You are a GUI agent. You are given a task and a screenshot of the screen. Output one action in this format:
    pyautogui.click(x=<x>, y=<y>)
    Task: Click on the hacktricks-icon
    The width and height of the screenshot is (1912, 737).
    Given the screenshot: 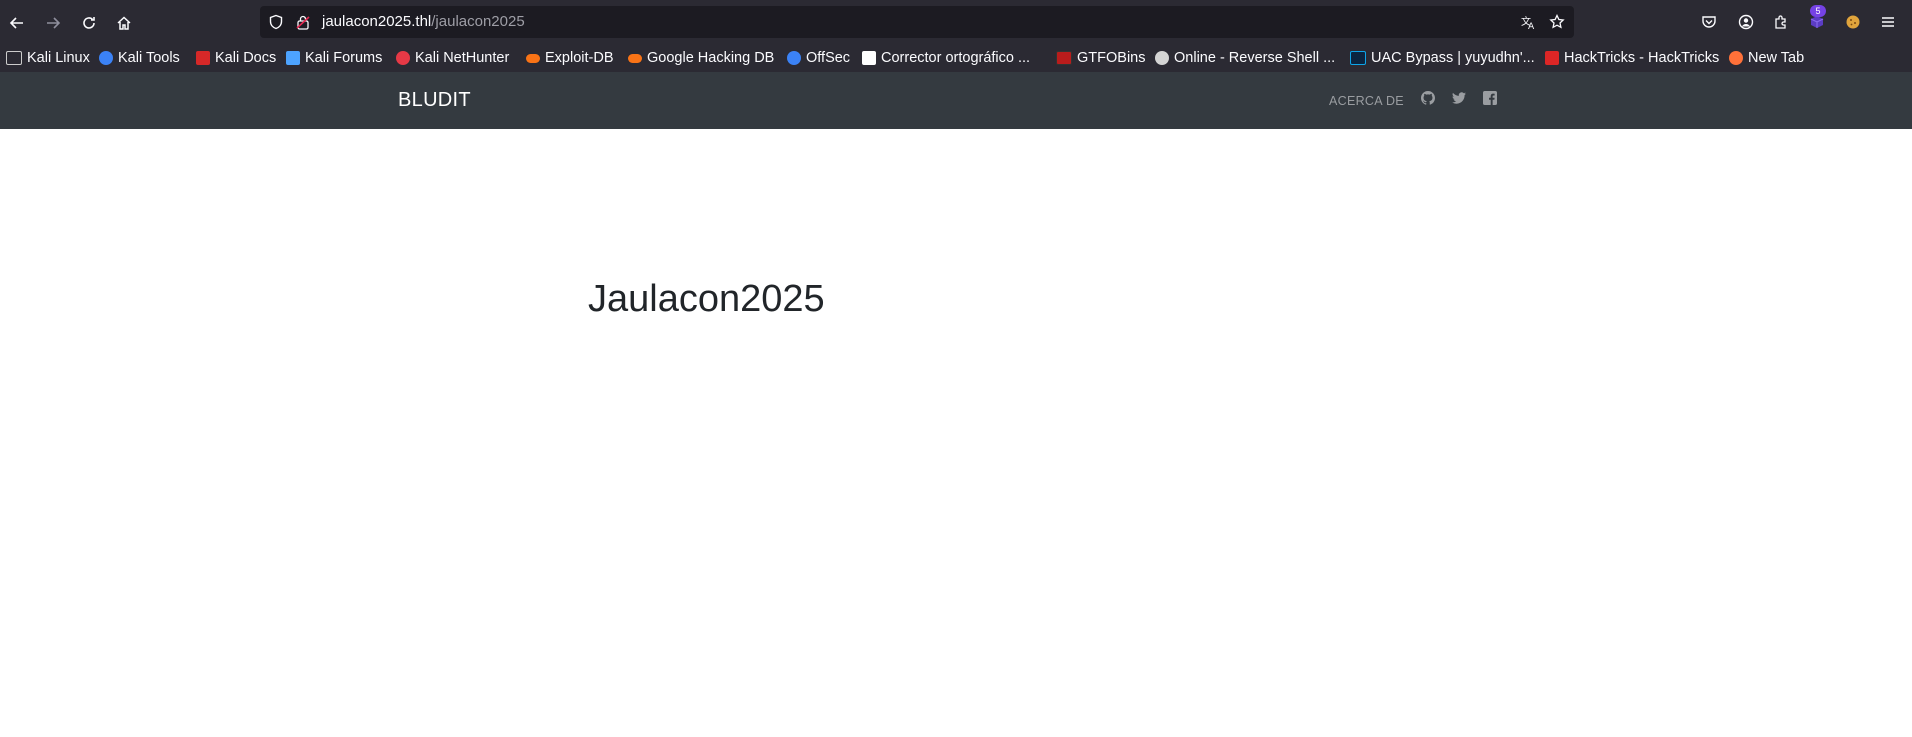 What is the action you would take?
    pyautogui.click(x=1552, y=58)
    